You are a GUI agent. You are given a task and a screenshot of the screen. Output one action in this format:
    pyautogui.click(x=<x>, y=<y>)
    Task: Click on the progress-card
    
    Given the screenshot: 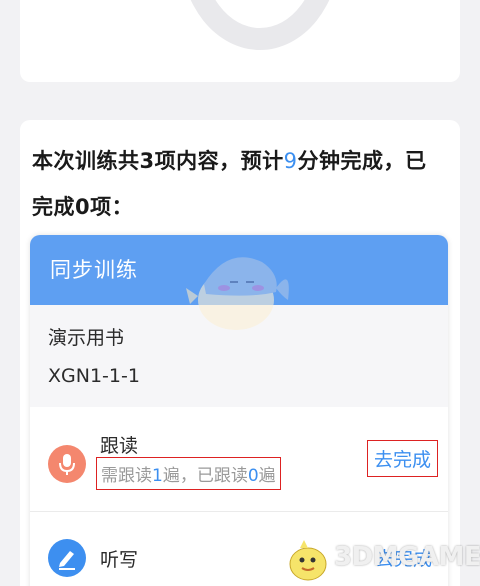 What is the action you would take?
    pyautogui.click(x=240, y=41)
    